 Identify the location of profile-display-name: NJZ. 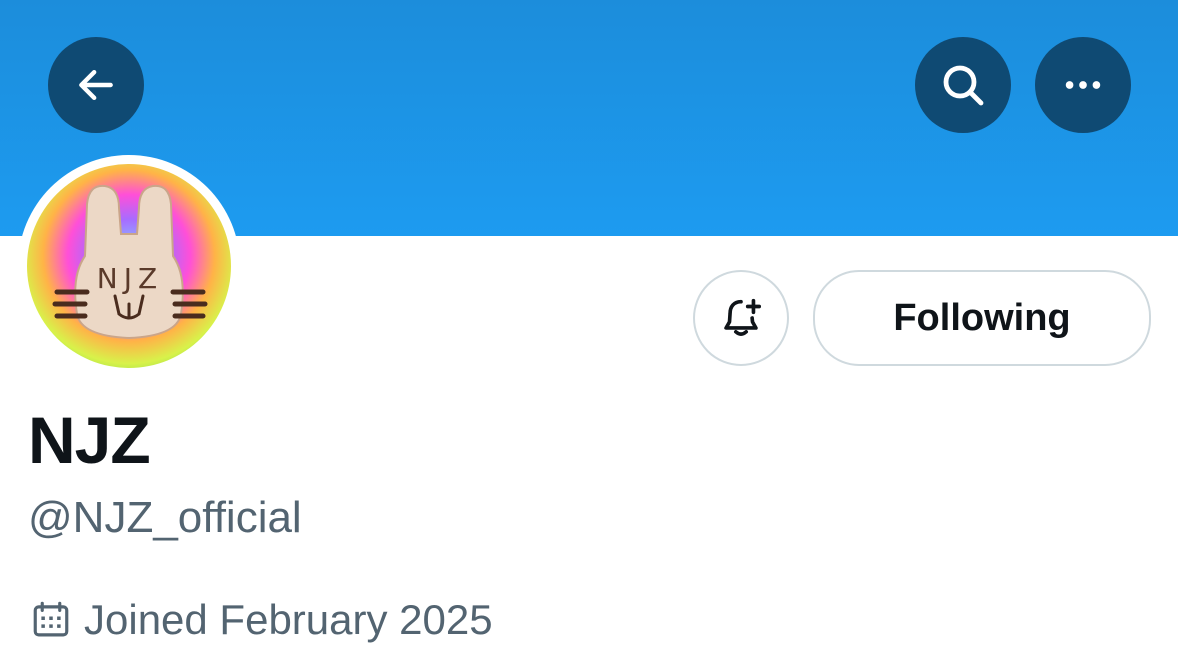
(89, 440).